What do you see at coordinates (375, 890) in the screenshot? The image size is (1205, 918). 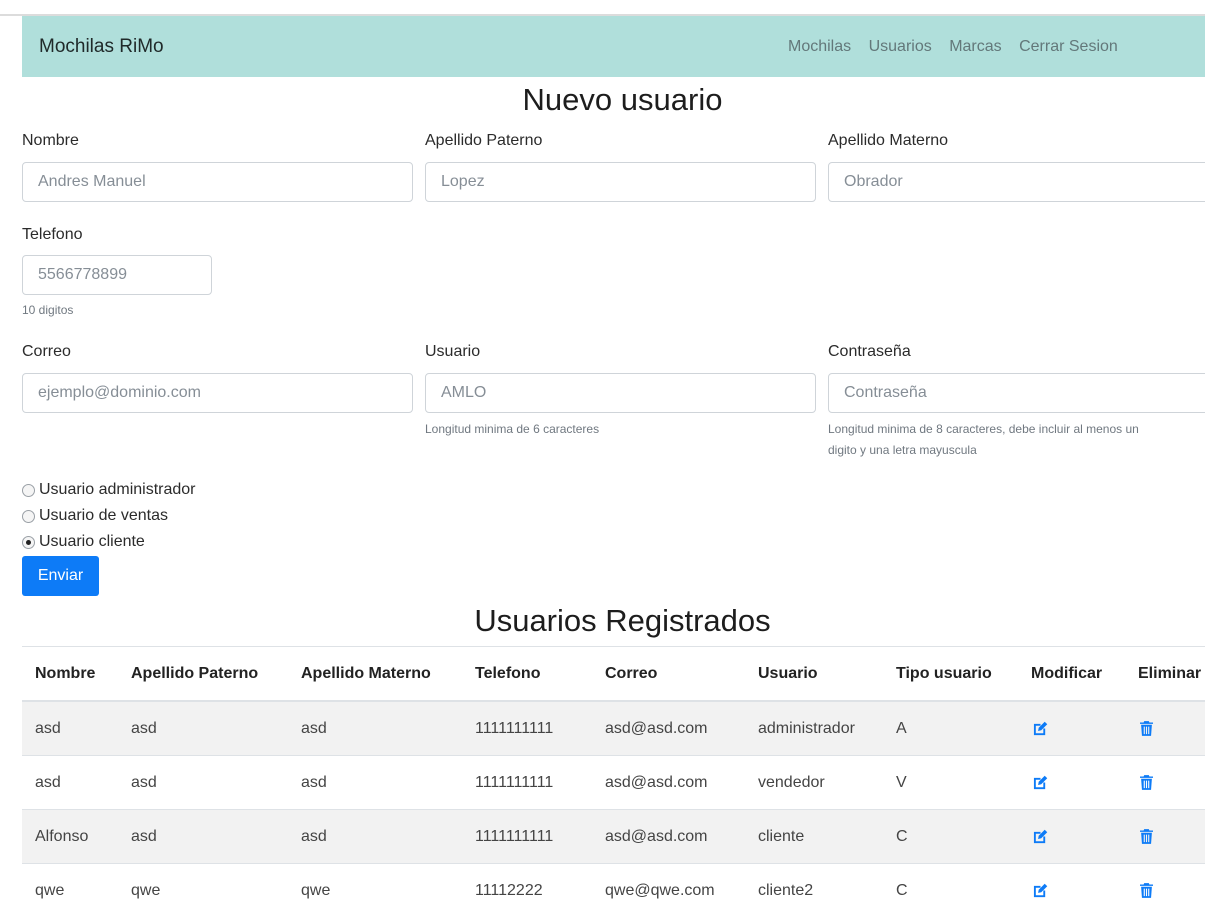 I see `cell-apellido-materno: qwe` at bounding box center [375, 890].